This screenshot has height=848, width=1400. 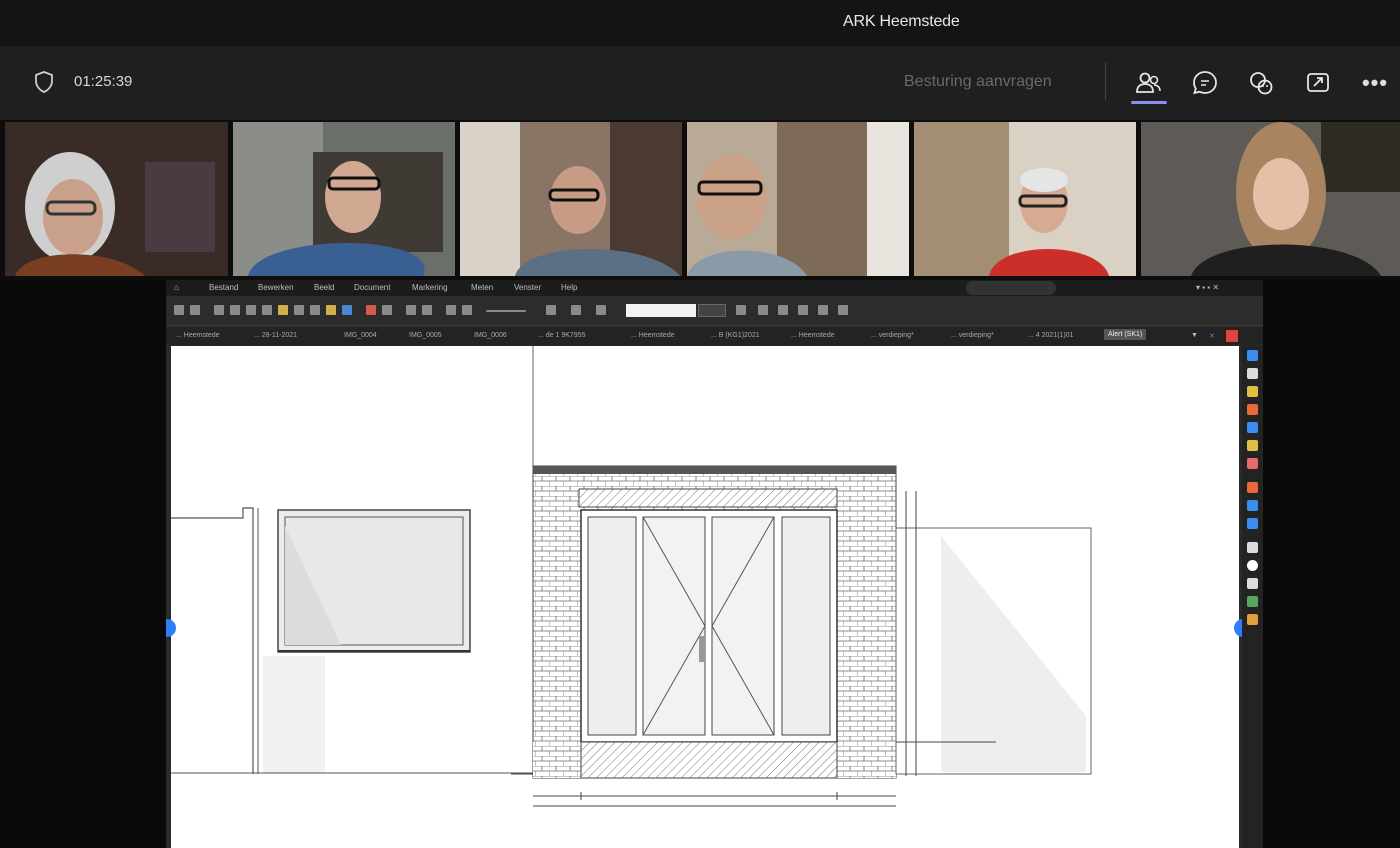 I want to click on menu-item: Document, so click(x=372, y=287).